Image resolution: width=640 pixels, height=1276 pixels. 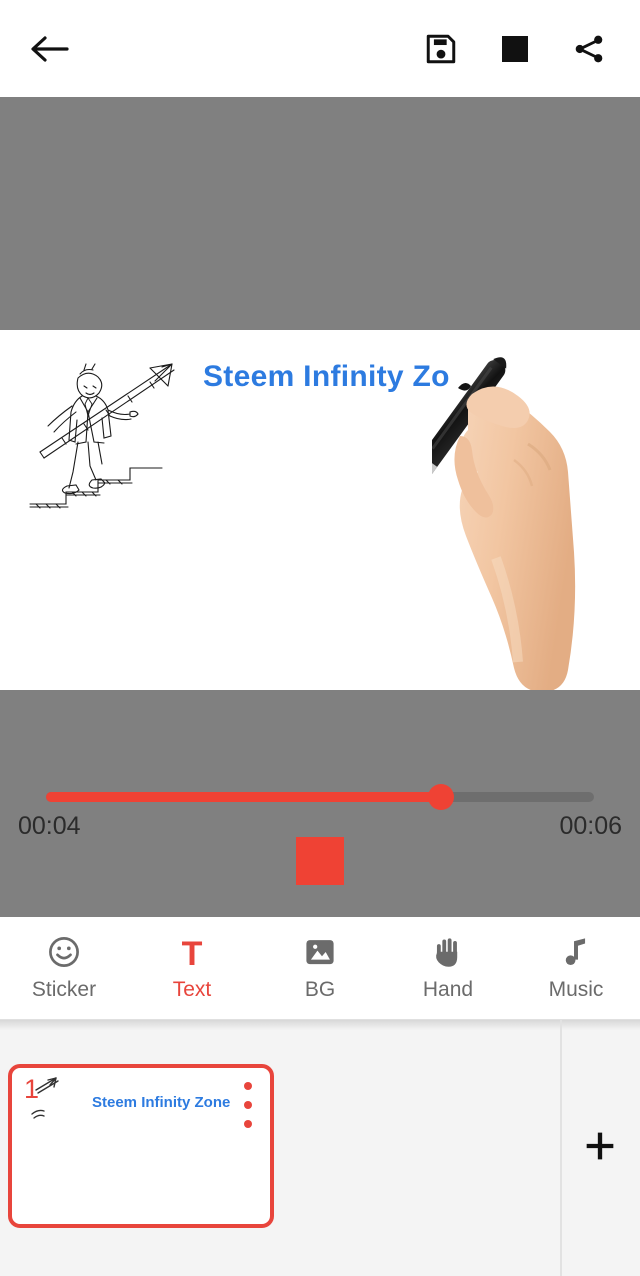 I want to click on text-T-icon: T, so click(x=192, y=953).